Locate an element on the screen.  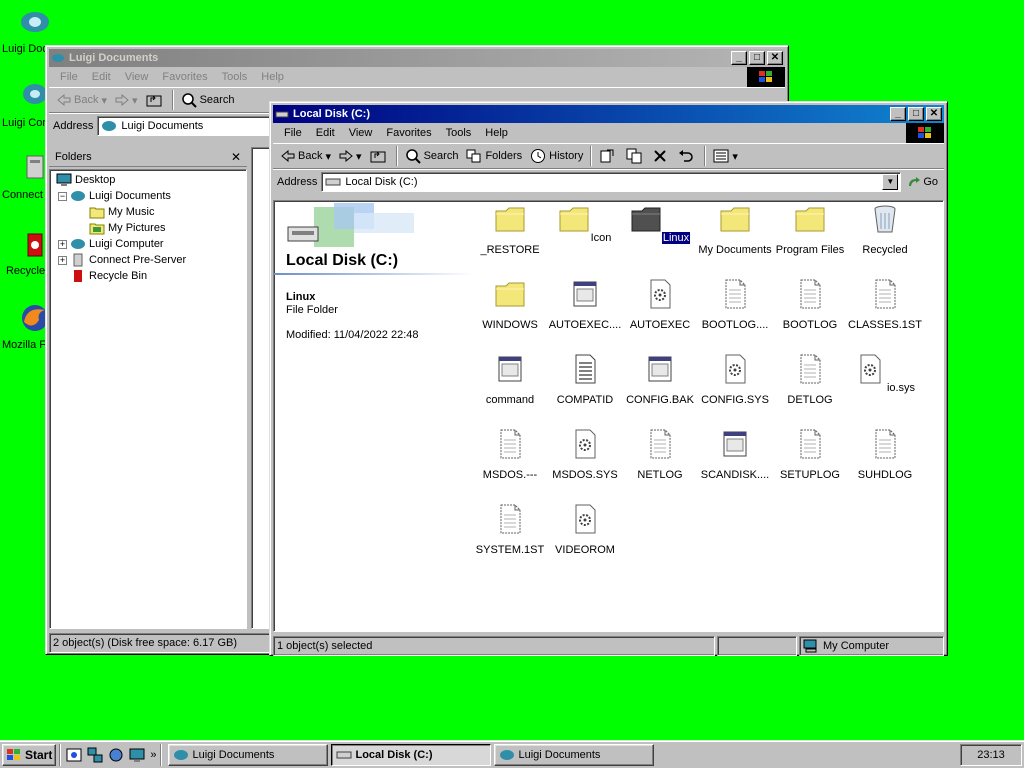
folders-close-button: ✕ is located at coordinates (236, 157).